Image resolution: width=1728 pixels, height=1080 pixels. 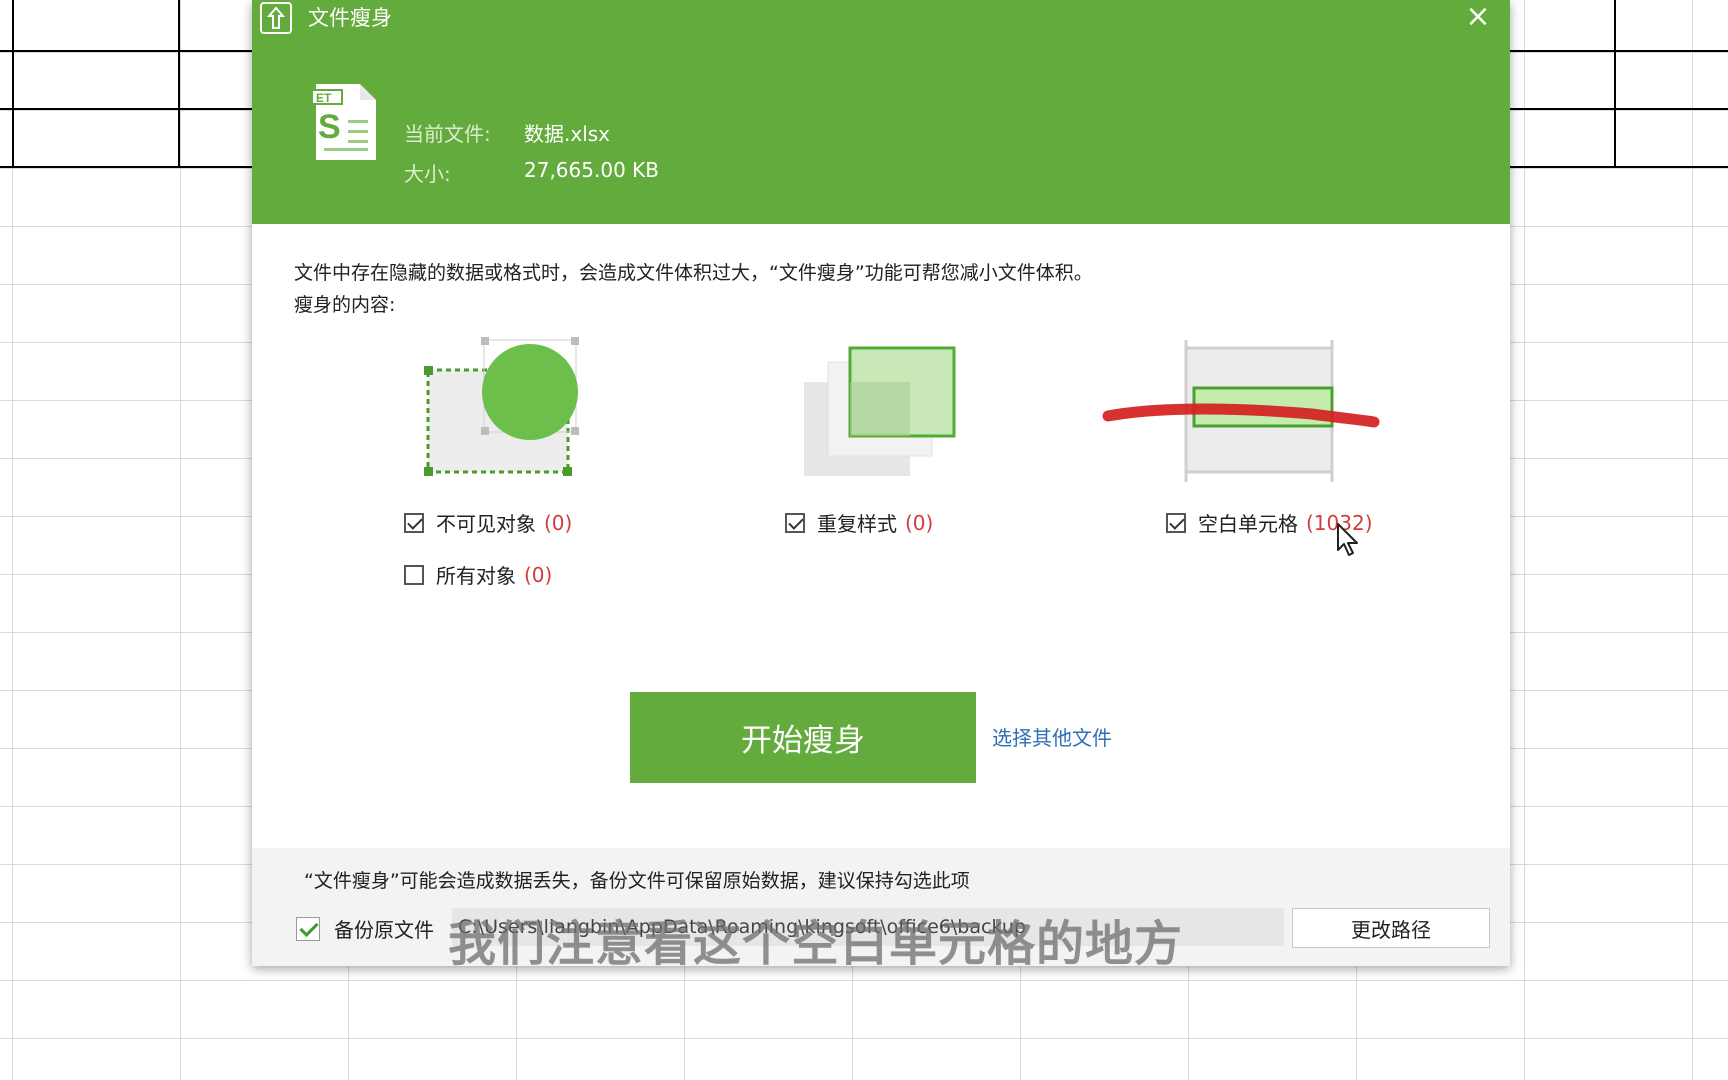 What do you see at coordinates (414, 522) in the screenshot?
I see `invisible-objects-checkbox` at bounding box center [414, 522].